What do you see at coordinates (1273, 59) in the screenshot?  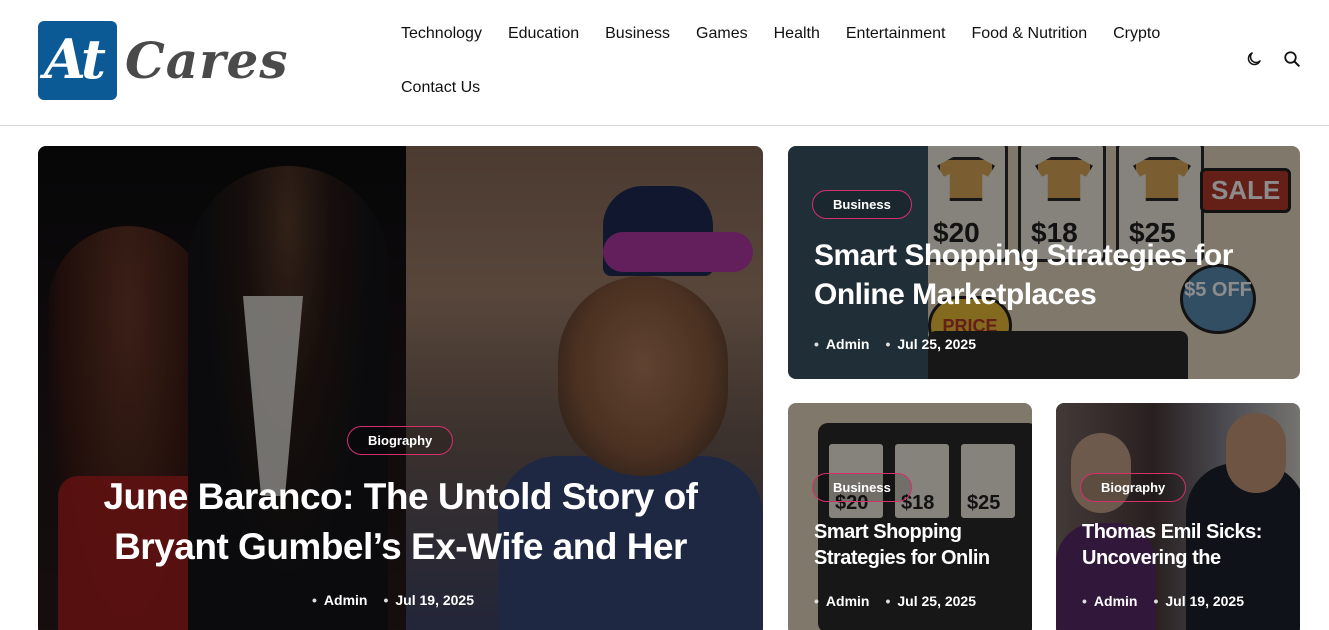 I see `header-actions` at bounding box center [1273, 59].